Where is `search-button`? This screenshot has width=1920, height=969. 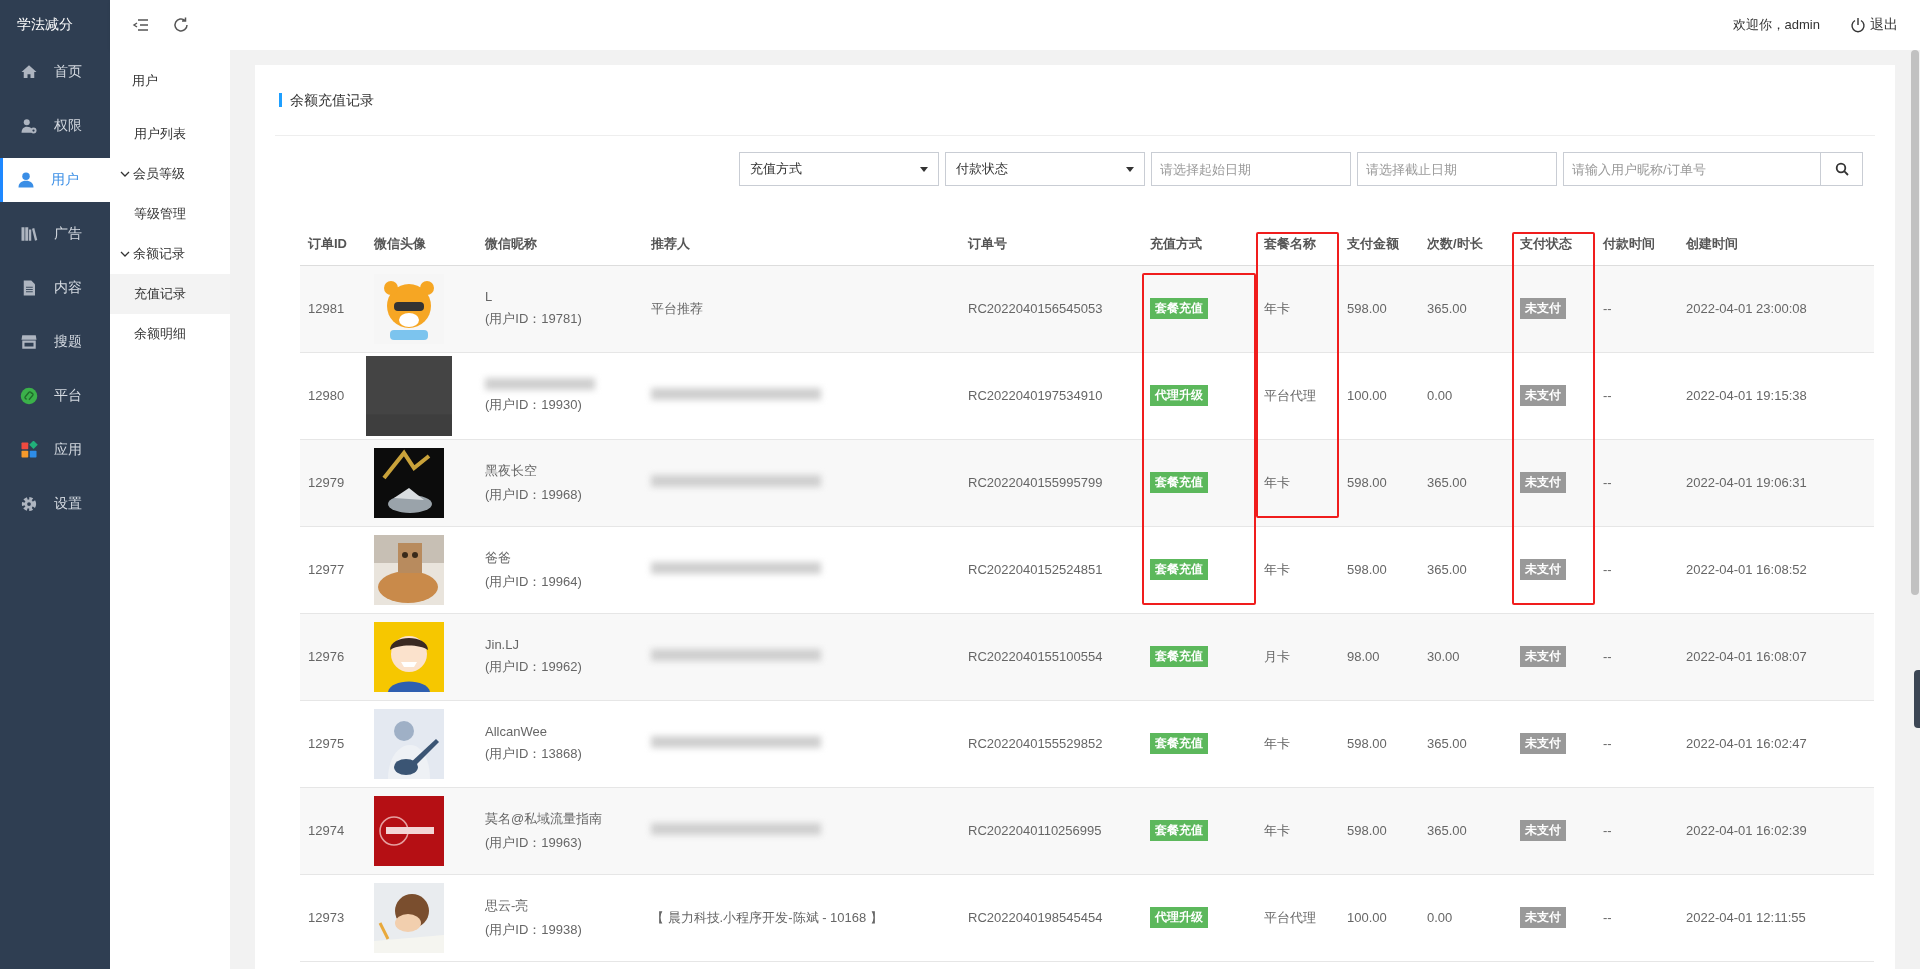 search-button is located at coordinates (1842, 169).